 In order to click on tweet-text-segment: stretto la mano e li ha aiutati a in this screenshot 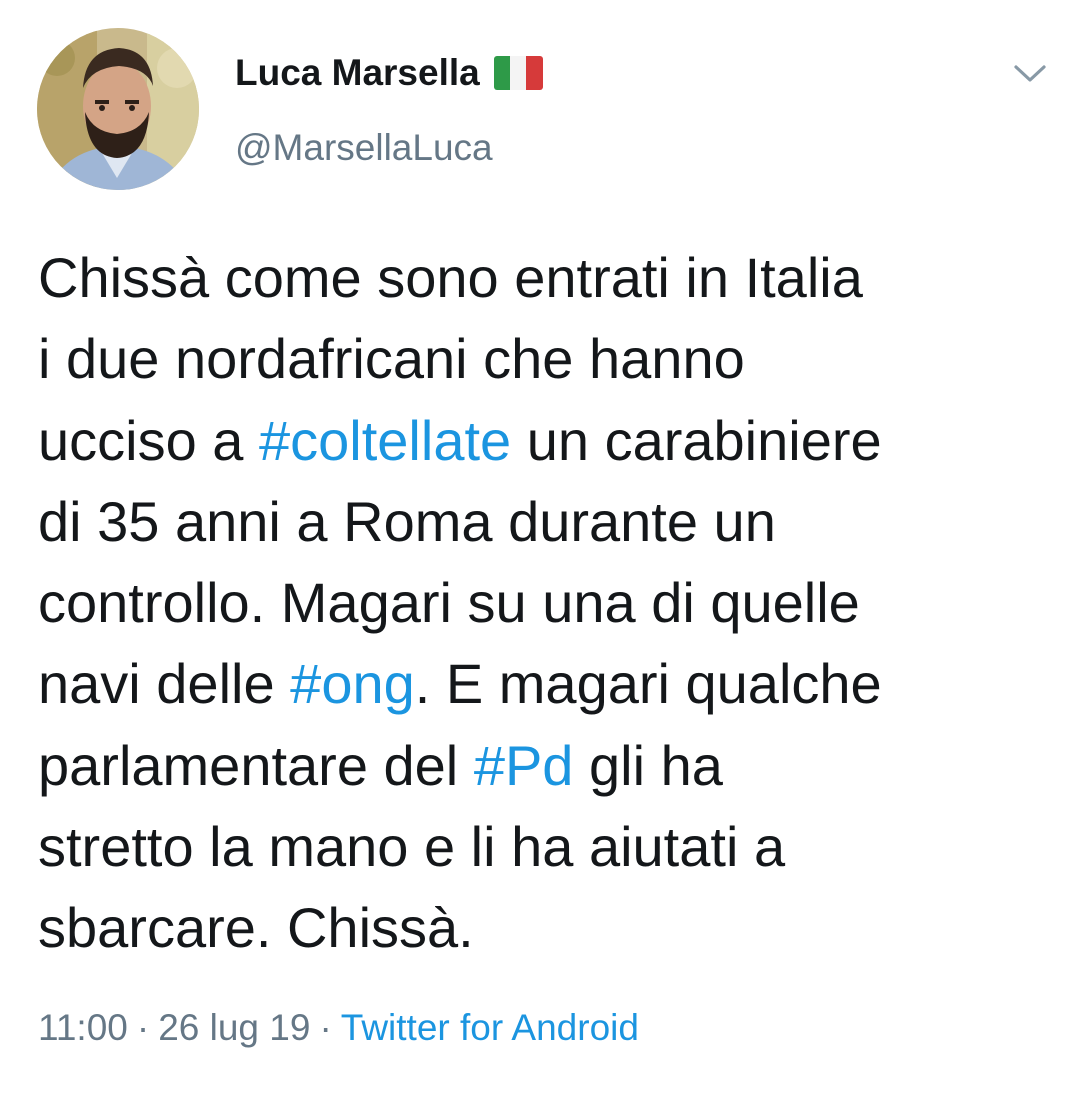, I will do `click(412, 847)`.